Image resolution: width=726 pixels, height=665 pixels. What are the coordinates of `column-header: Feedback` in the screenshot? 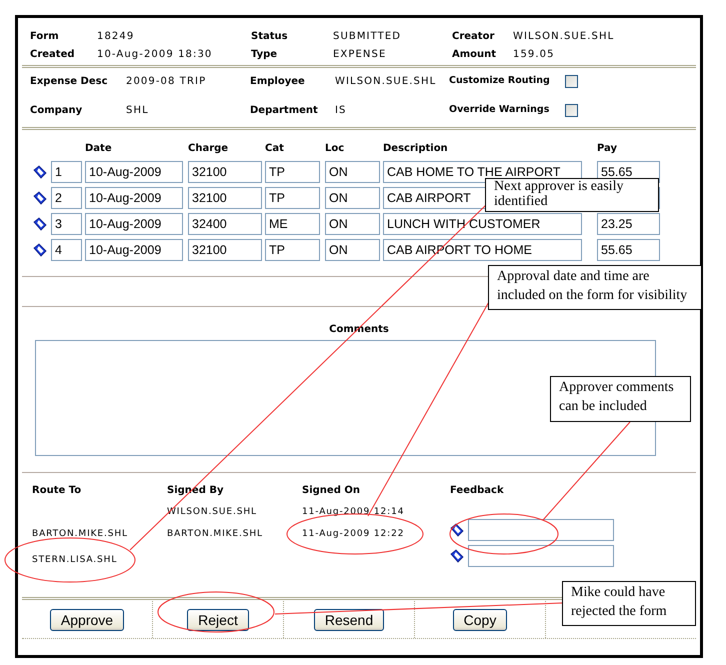 It's located at (477, 490).